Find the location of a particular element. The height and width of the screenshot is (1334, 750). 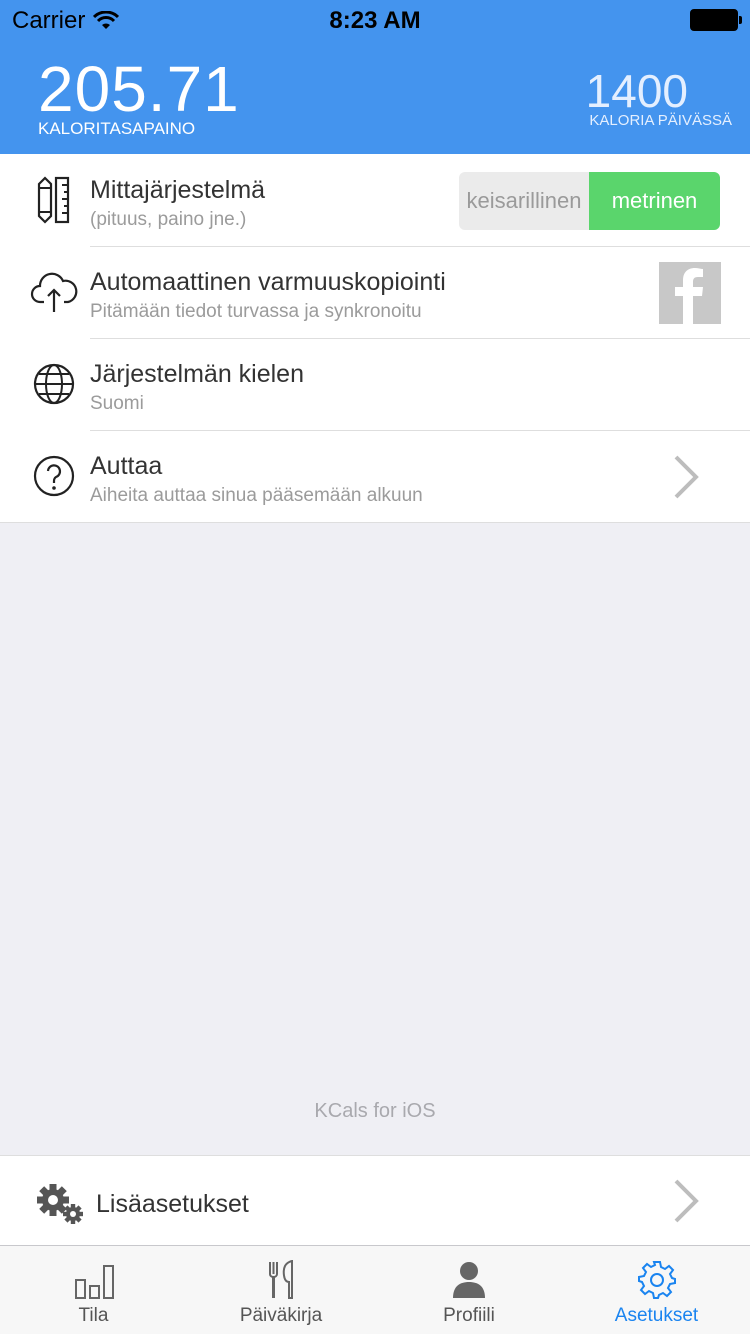

app-footer-text: KCals for iOS is located at coordinates (375, 1111).